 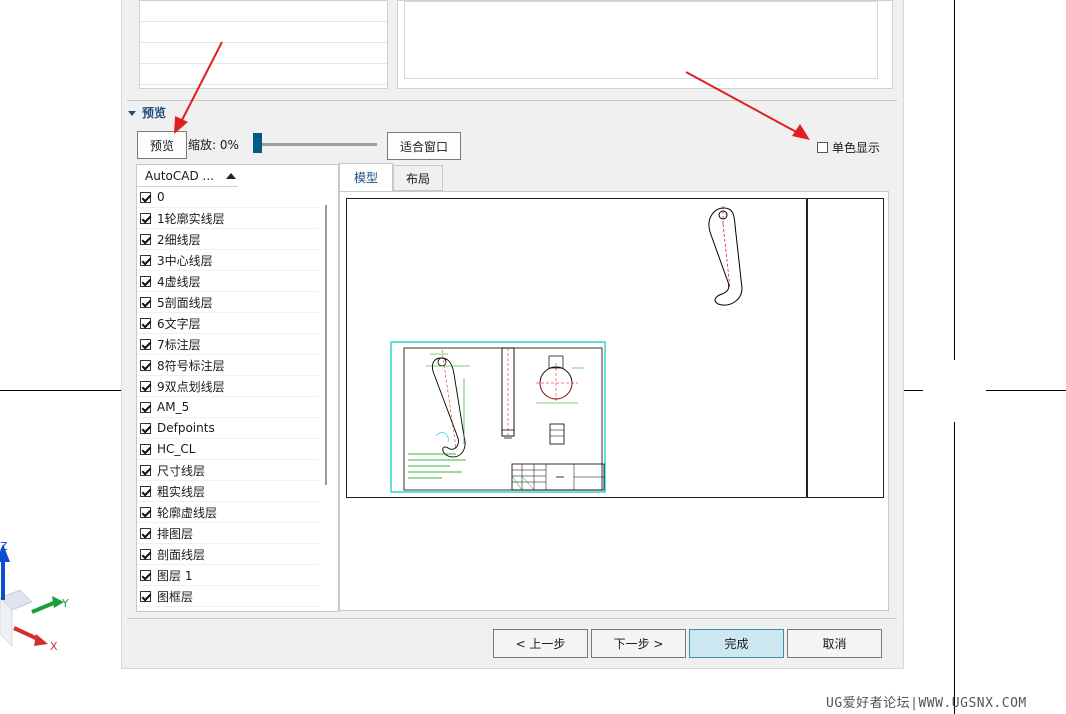 I want to click on watermark: UG爱好者论坛|WWW.UGSNX.COM, so click(x=926, y=703).